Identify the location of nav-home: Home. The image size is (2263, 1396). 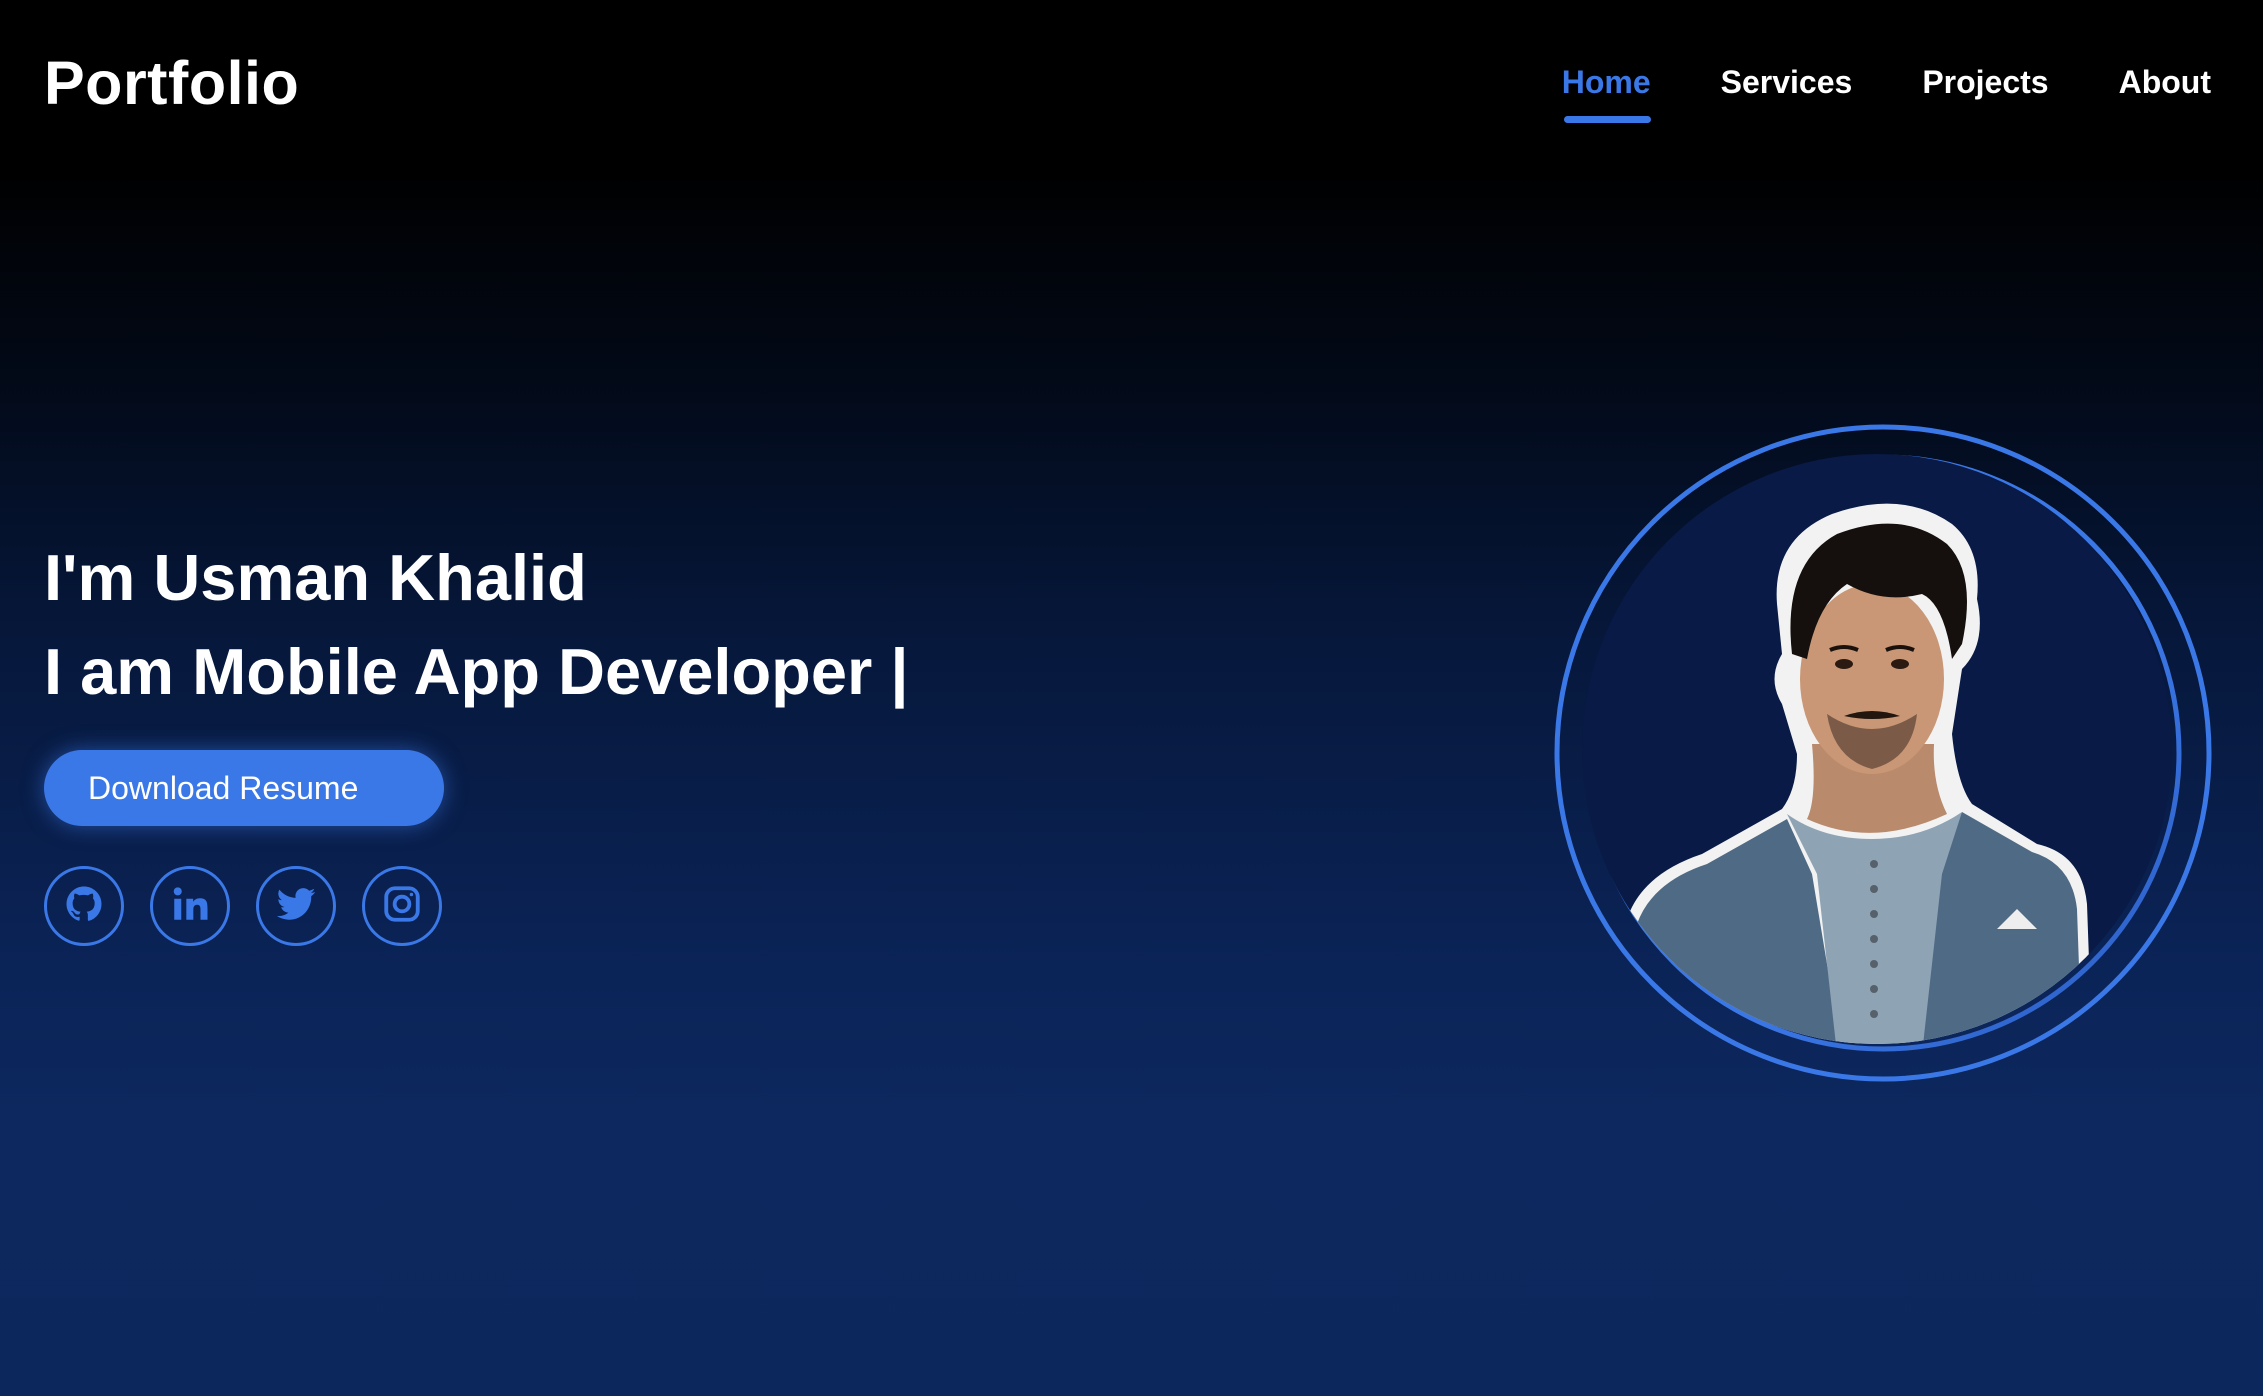
(1606, 93).